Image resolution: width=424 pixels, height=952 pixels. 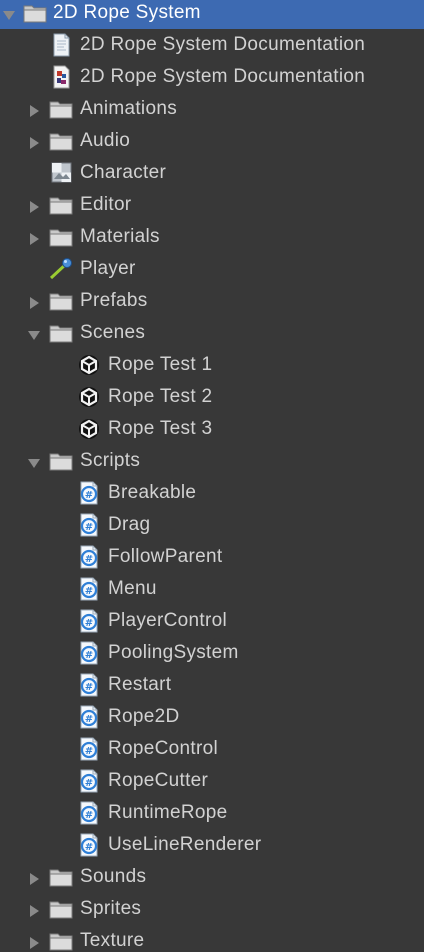 What do you see at coordinates (212, 938) in the screenshot?
I see `tree-item-texture: Texture` at bounding box center [212, 938].